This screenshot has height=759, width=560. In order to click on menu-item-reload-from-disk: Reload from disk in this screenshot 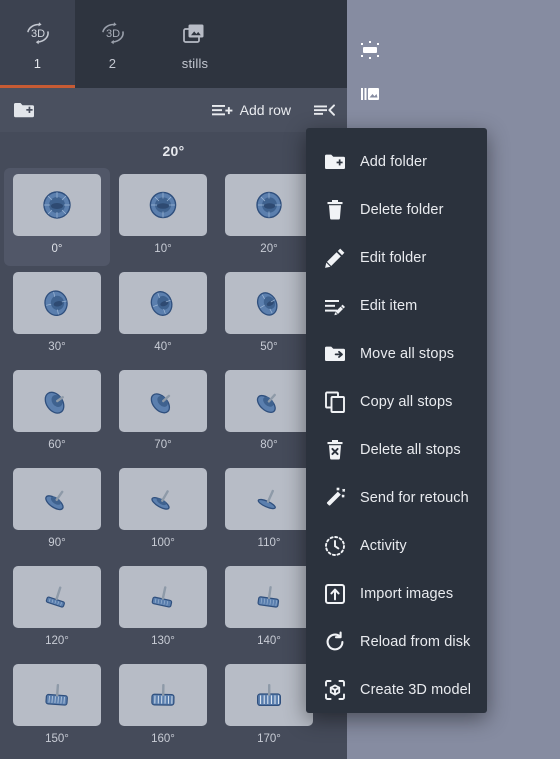, I will do `click(396, 642)`.